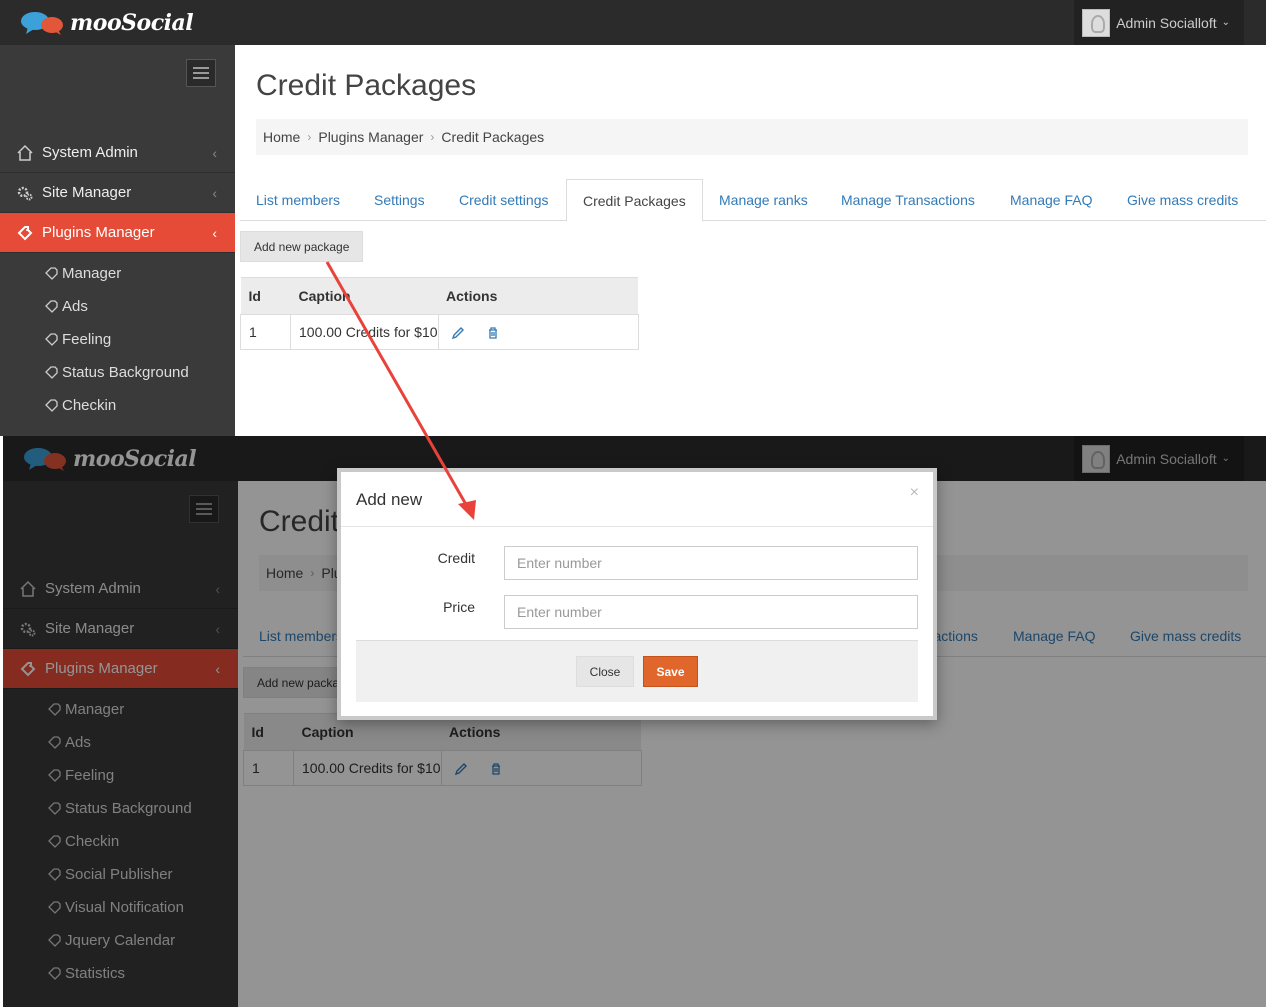 The height and width of the screenshot is (1007, 1266). What do you see at coordinates (637, 671) in the screenshot?
I see `dialog-footer: Close Save` at bounding box center [637, 671].